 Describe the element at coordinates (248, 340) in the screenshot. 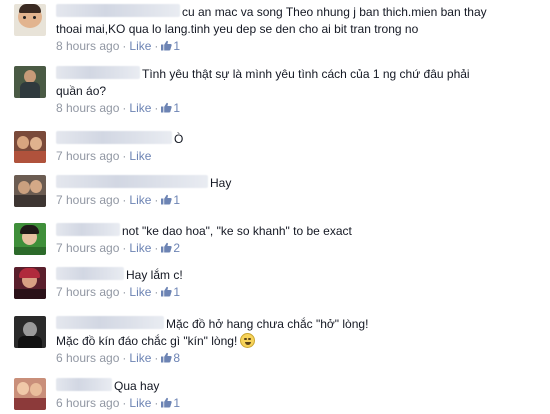

I see `grin-emoticon-icon` at that location.